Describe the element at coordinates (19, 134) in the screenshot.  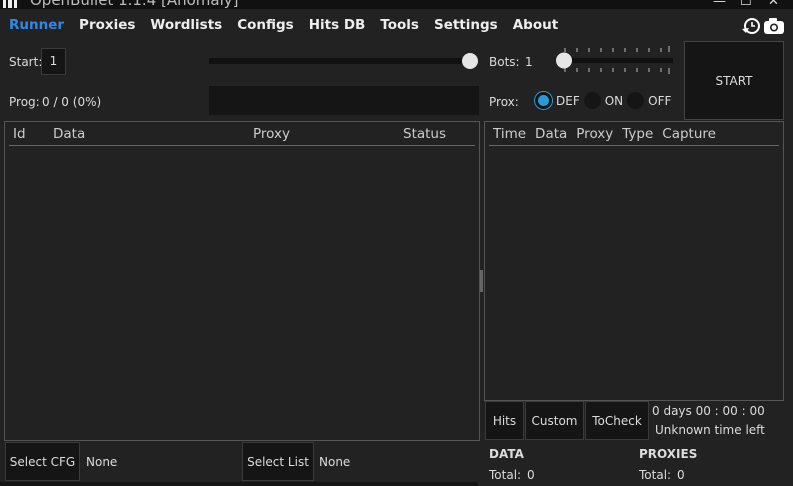
I see `column-id: Id` at that location.